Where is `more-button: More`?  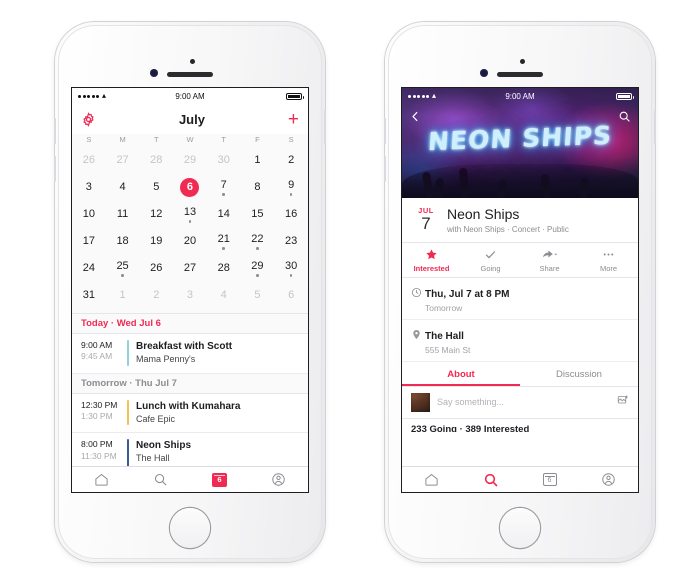
more-button: More is located at coordinates (608, 260).